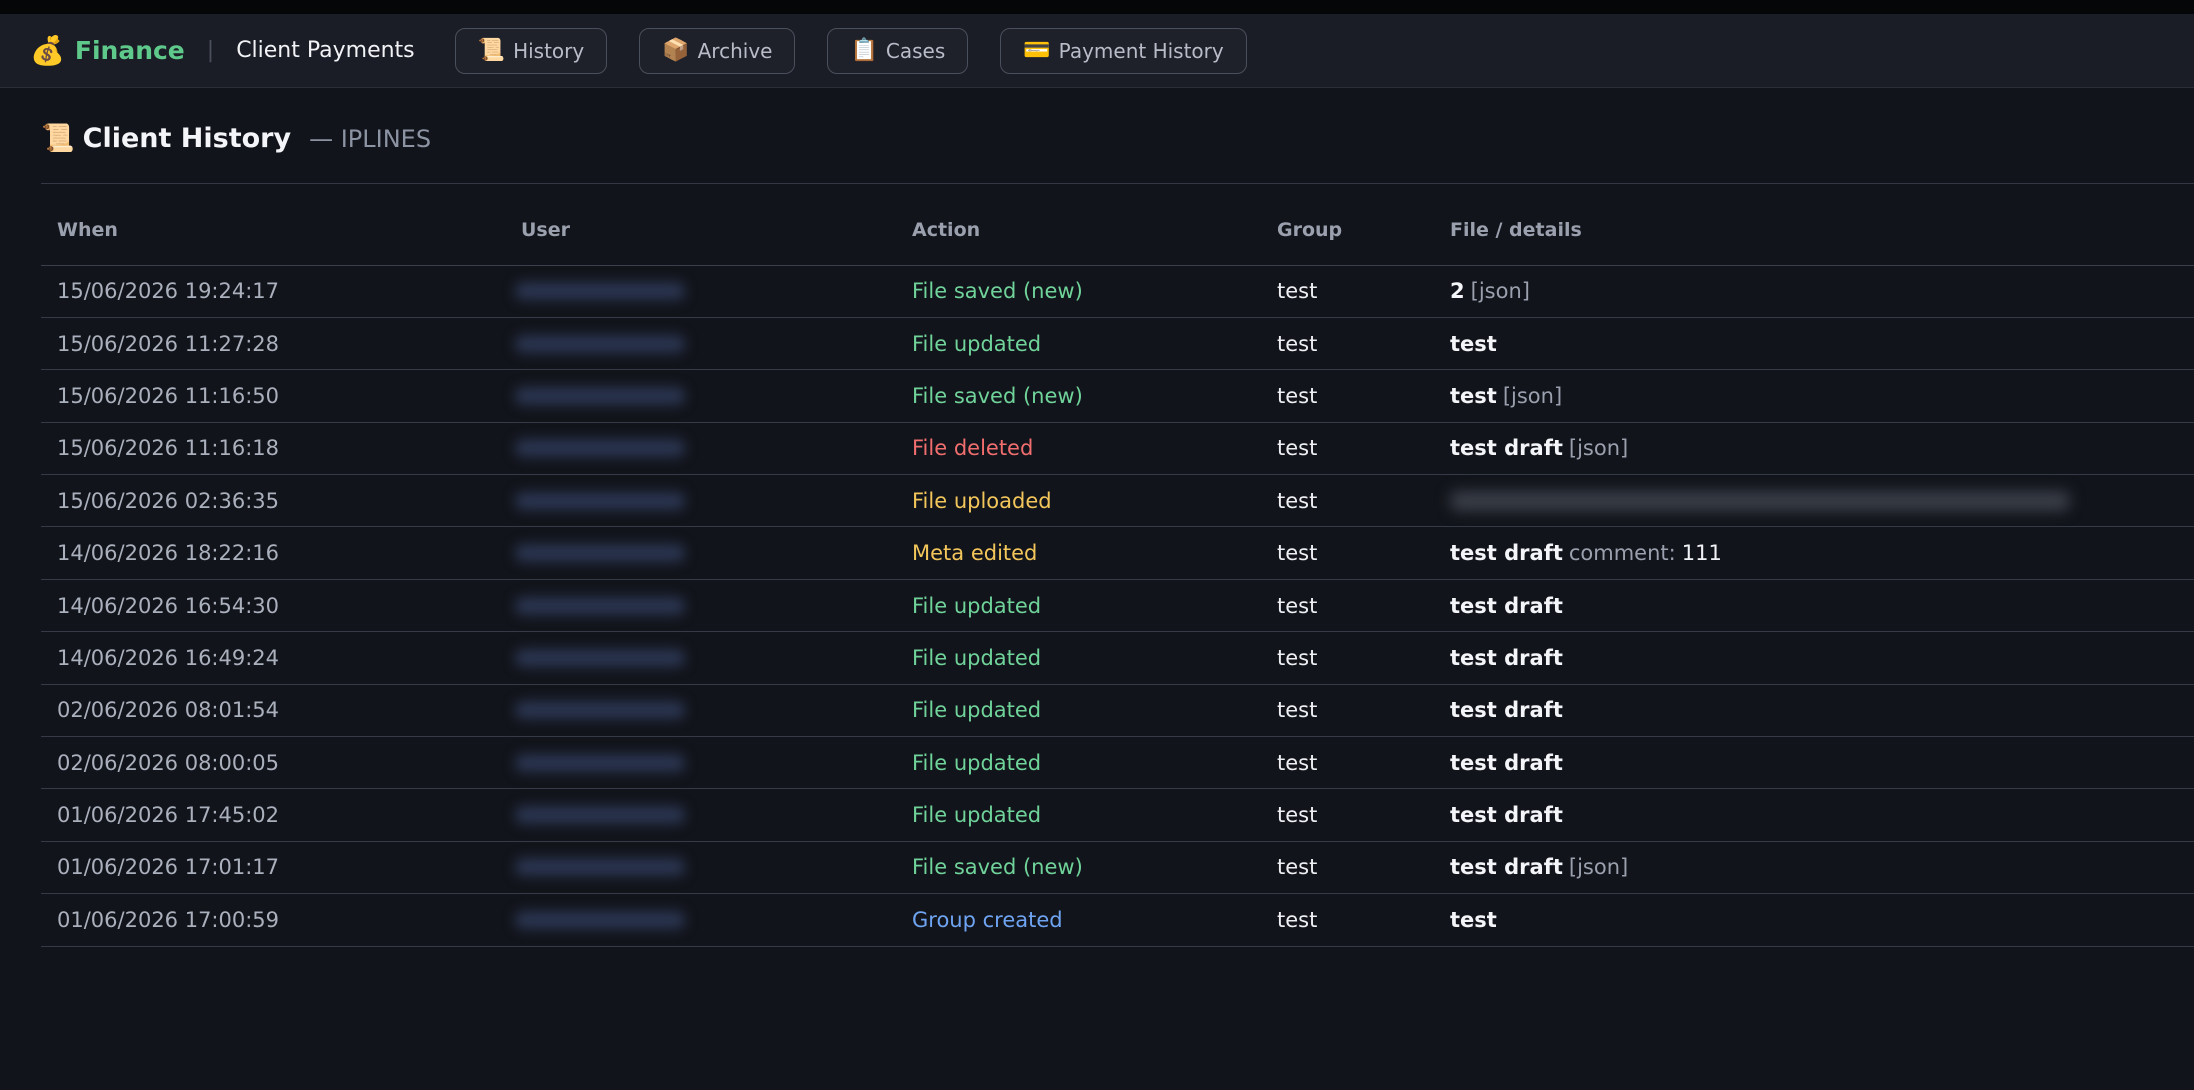 The image size is (2194, 1090). What do you see at coordinates (1814, 344) in the screenshot?
I see `cell-file-details: test` at bounding box center [1814, 344].